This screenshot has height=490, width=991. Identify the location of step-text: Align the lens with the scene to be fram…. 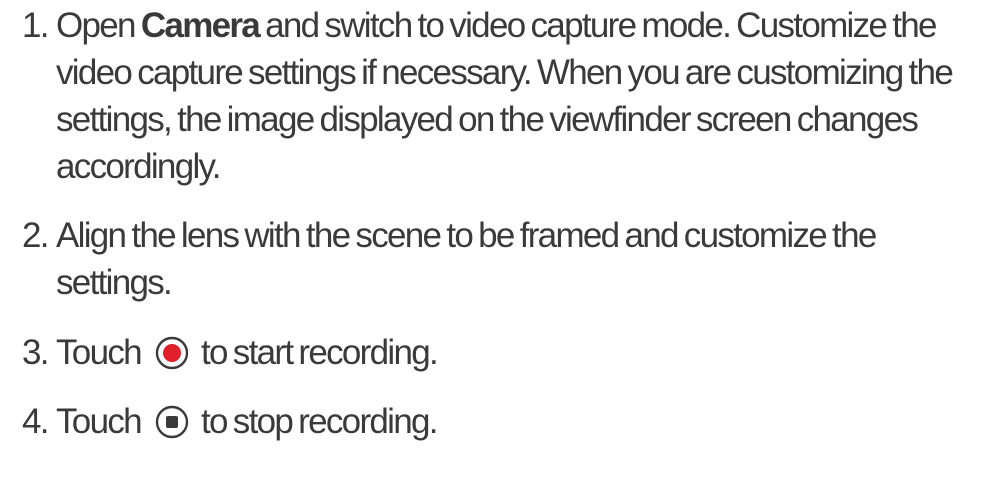
(466, 259).